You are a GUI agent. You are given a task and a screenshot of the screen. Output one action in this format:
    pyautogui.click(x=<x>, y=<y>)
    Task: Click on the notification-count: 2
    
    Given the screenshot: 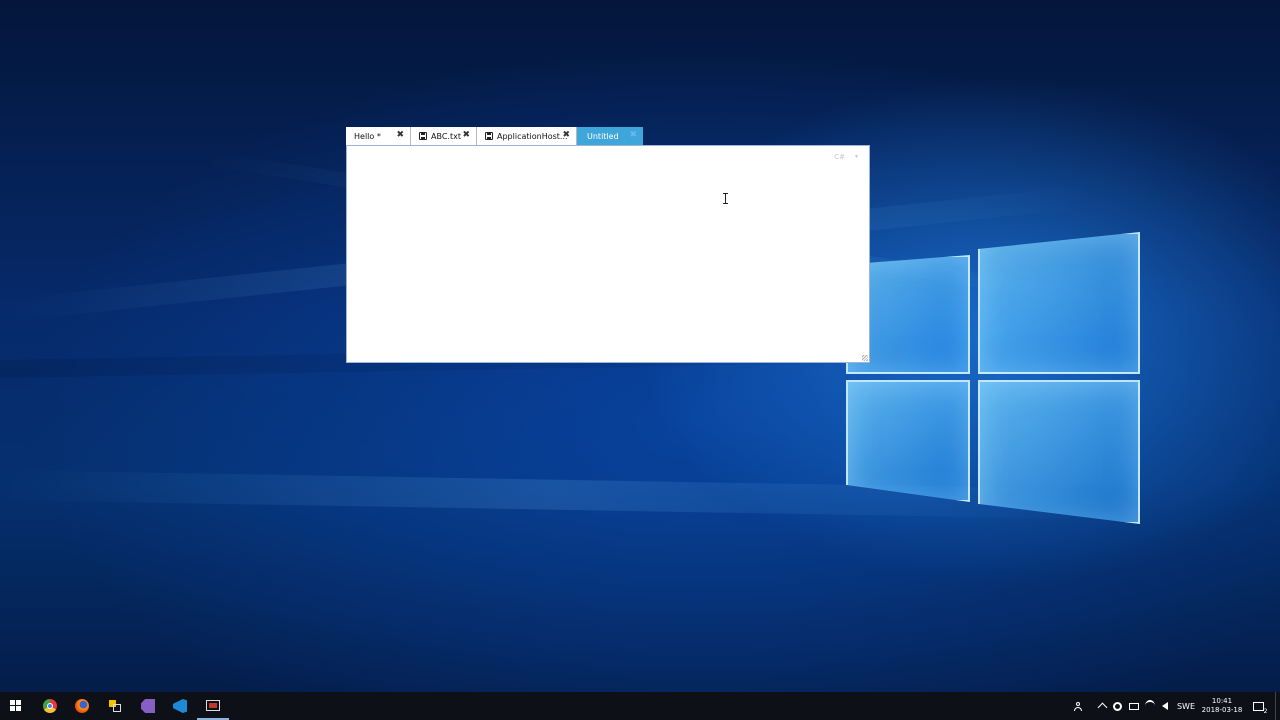 What is the action you would take?
    pyautogui.click(x=1265, y=711)
    